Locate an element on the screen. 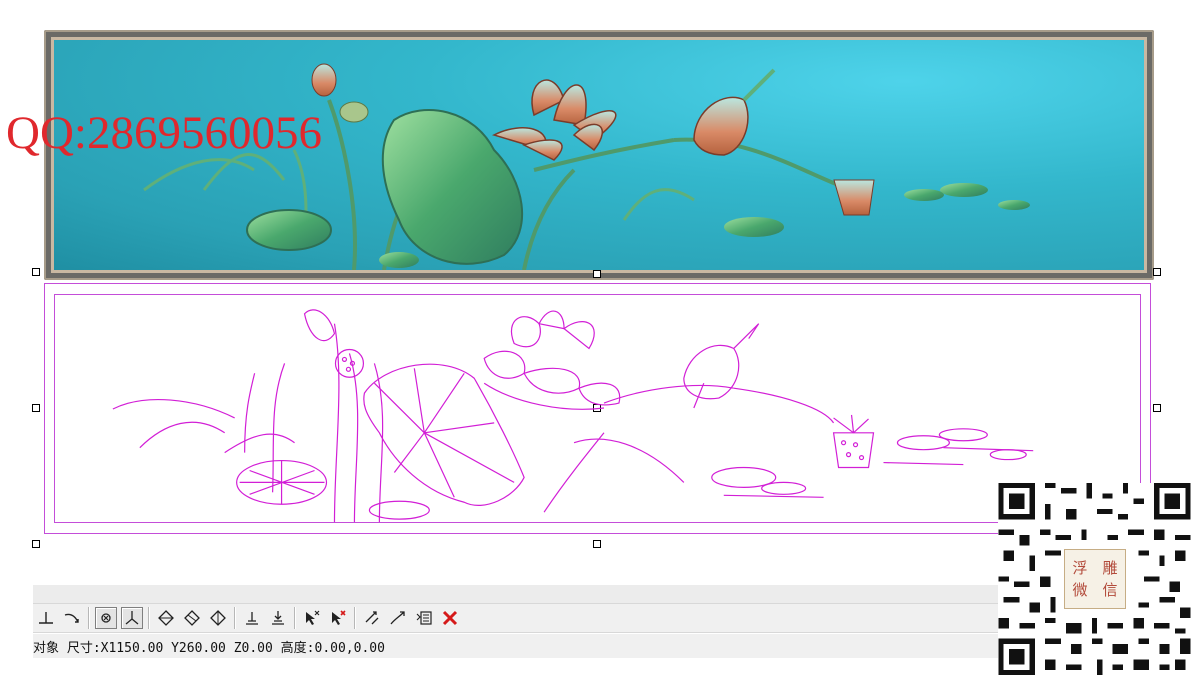 The height and width of the screenshot is (679, 1191). qr-code: 浮 雕 微 信 is located at coordinates (1094, 579).